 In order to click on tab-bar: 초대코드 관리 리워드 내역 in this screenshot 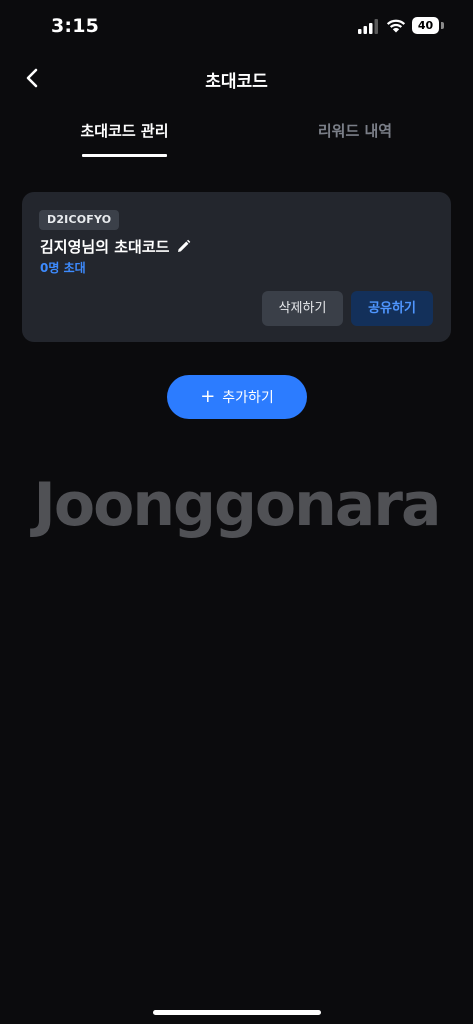, I will do `click(236, 136)`.